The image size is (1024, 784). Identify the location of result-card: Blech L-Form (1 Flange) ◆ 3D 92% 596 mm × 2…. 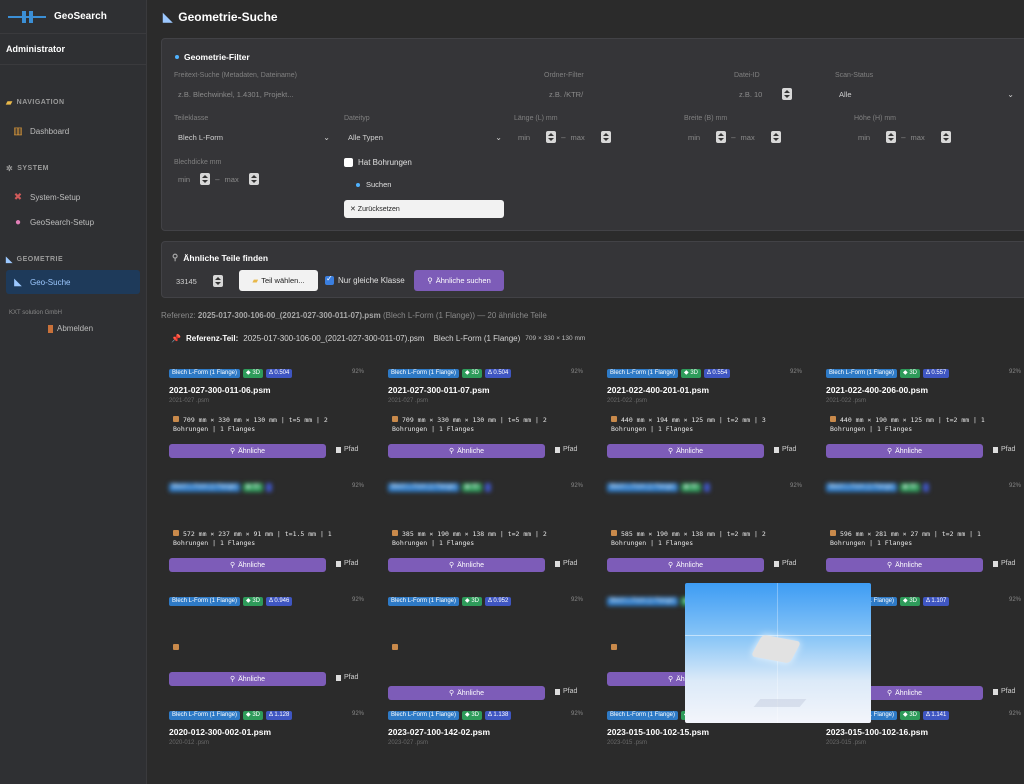
(921, 533).